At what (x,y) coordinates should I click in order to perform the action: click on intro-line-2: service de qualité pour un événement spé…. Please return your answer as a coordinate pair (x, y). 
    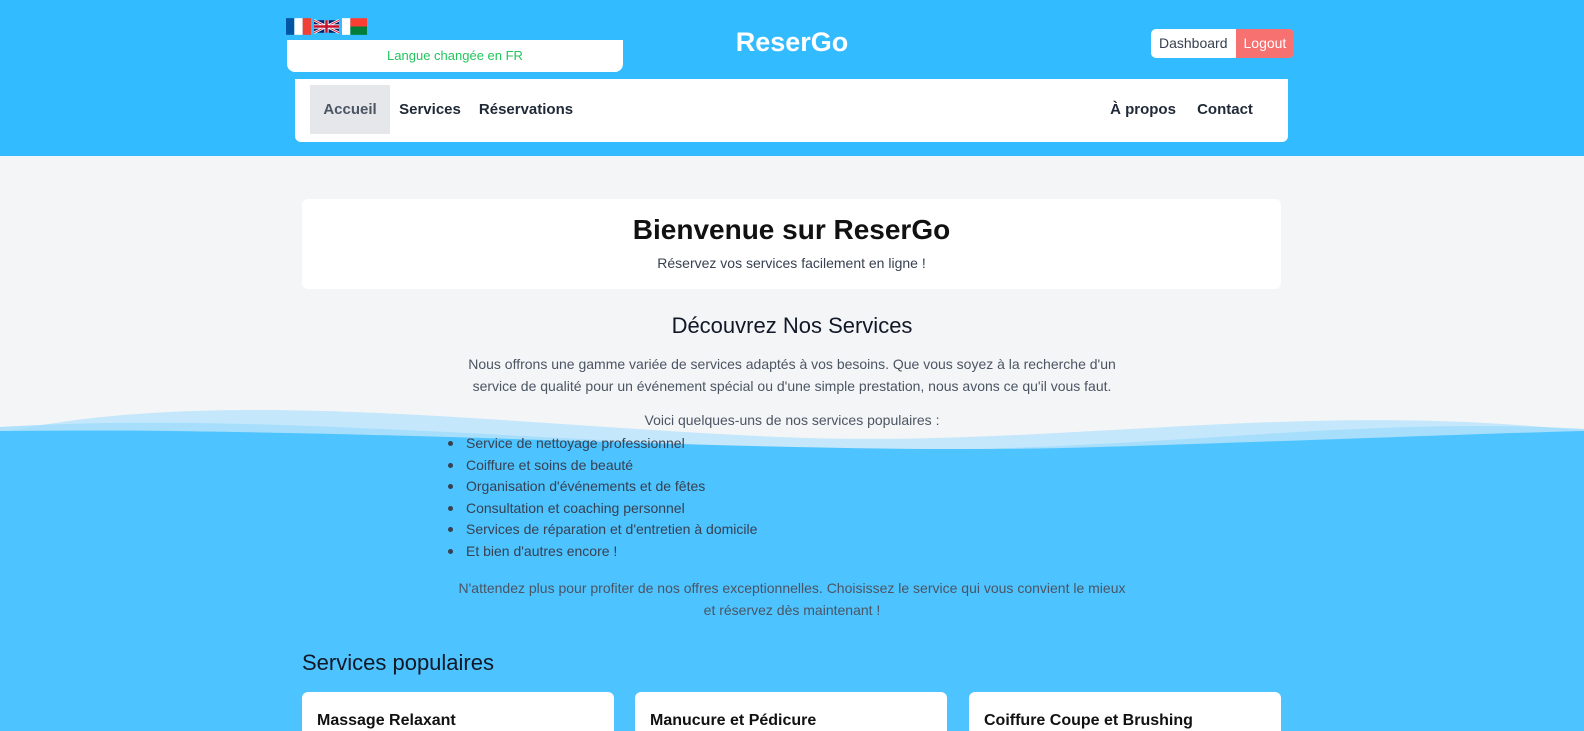
    Looking at the image, I should click on (792, 386).